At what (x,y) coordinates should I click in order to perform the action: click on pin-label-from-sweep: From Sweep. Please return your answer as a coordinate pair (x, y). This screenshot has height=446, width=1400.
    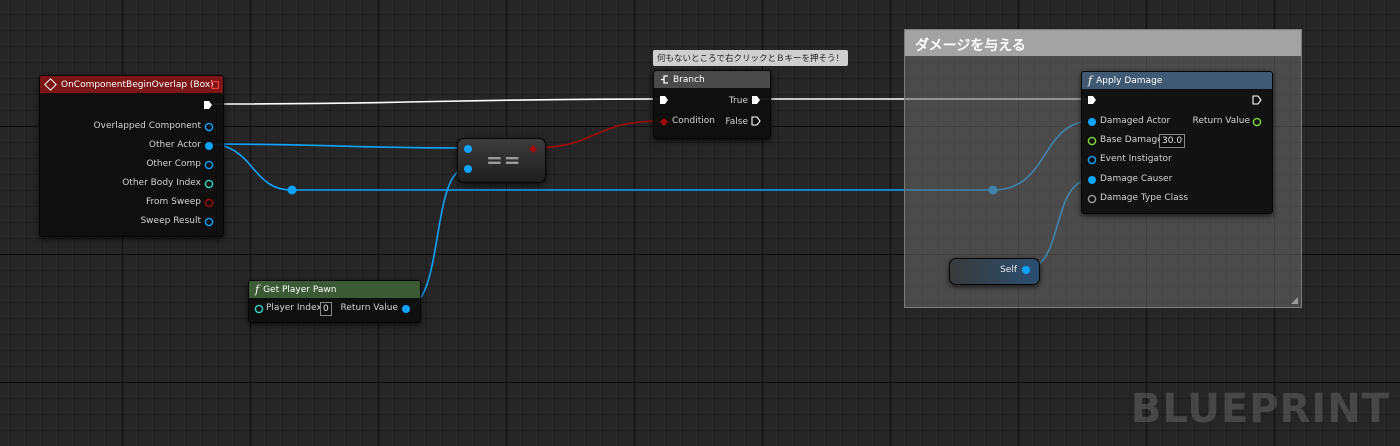
    Looking at the image, I should click on (173, 202).